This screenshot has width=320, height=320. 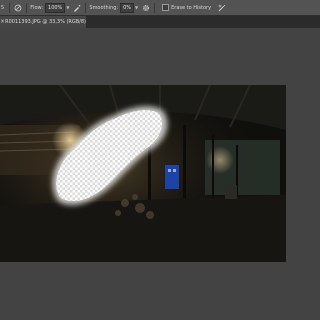 What do you see at coordinates (18, 8) in the screenshot?
I see `brush-preset-icon` at bounding box center [18, 8].